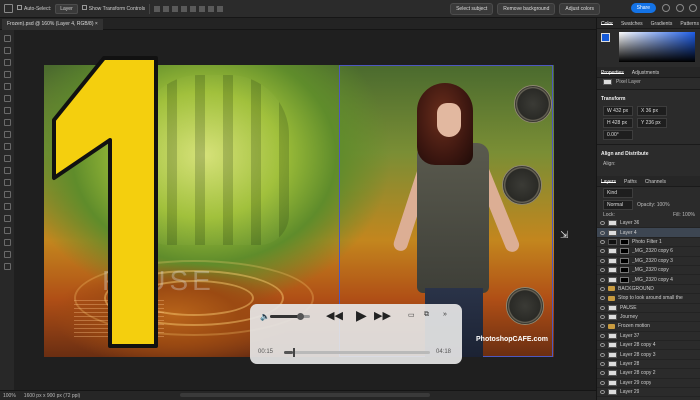  I want to click on volume-icon: 🔈, so click(265, 316).